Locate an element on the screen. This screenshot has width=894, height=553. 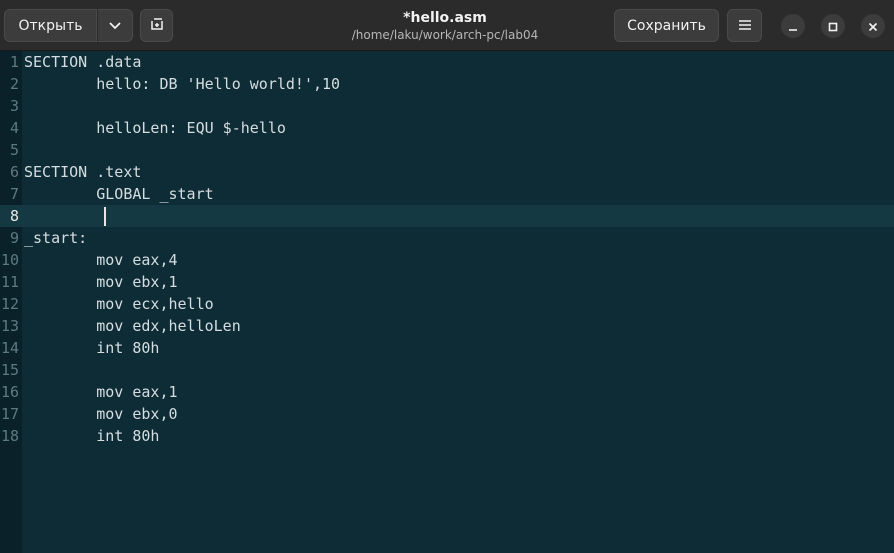
code-line: 17 mov ebx,0 is located at coordinates (447, 414).